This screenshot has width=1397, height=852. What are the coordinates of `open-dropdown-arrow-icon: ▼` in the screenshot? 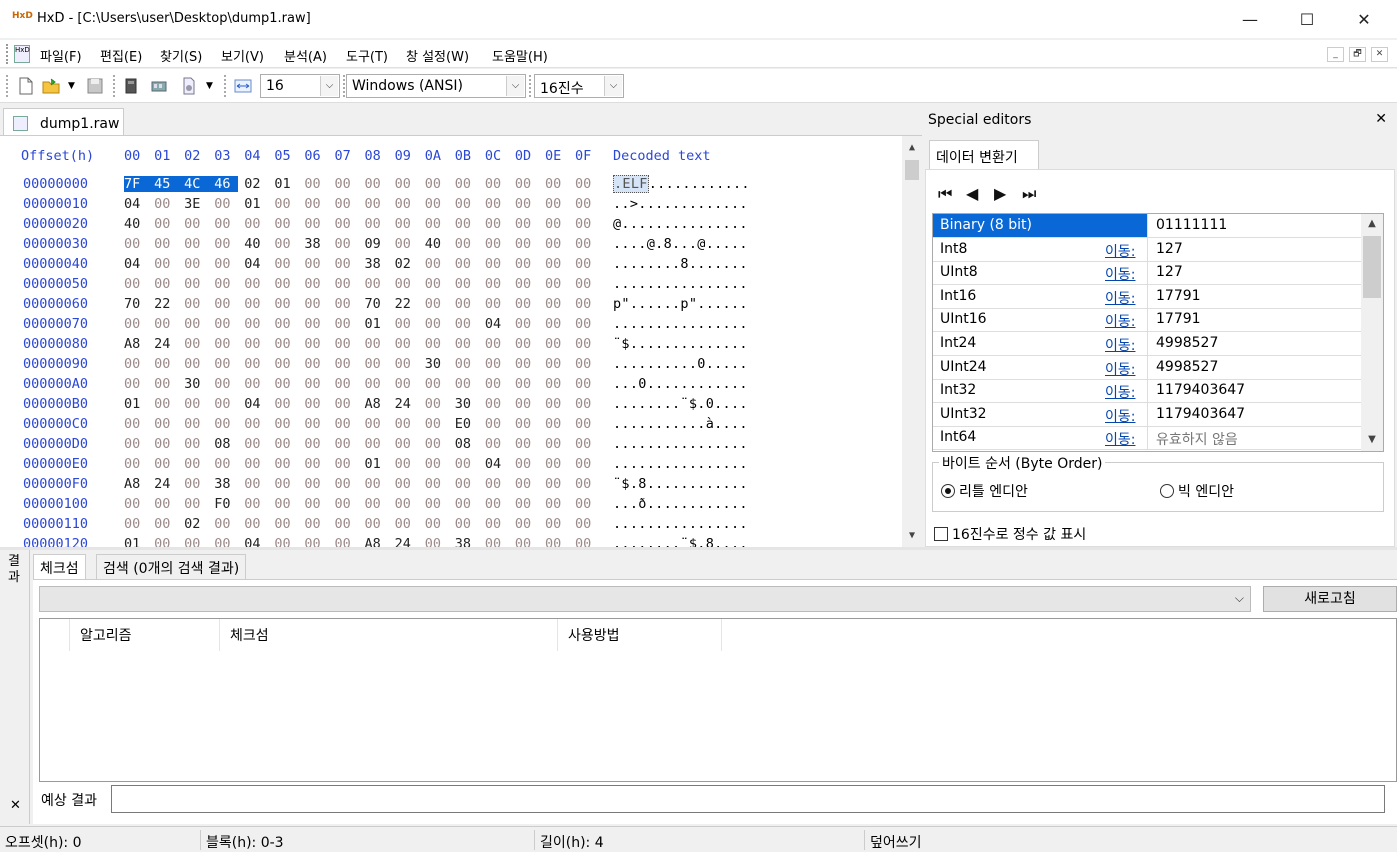 It's located at (71, 86).